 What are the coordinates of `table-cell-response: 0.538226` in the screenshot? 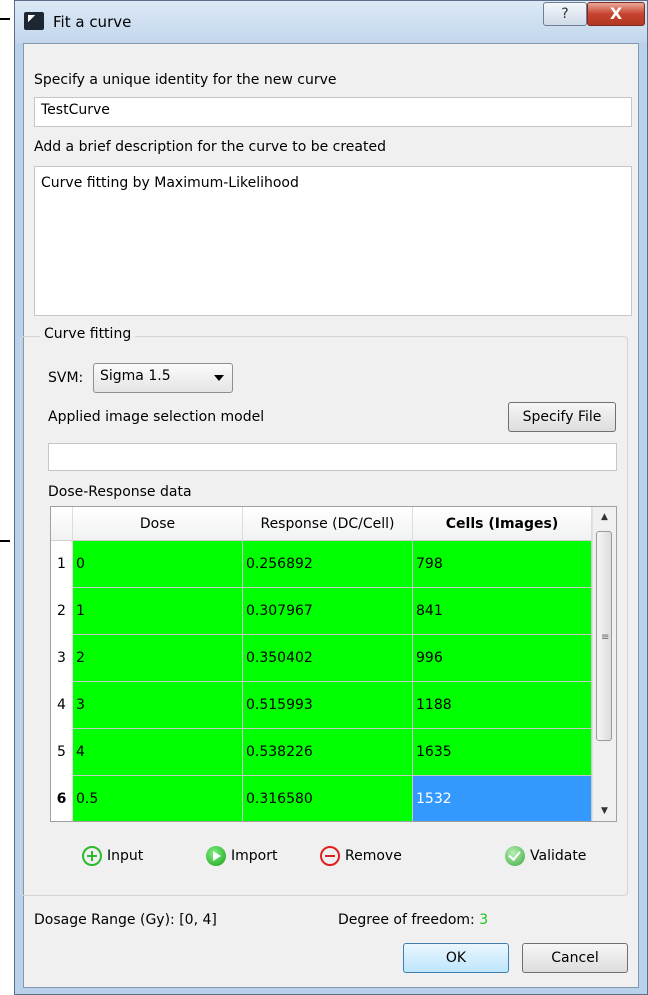 It's located at (328, 752).